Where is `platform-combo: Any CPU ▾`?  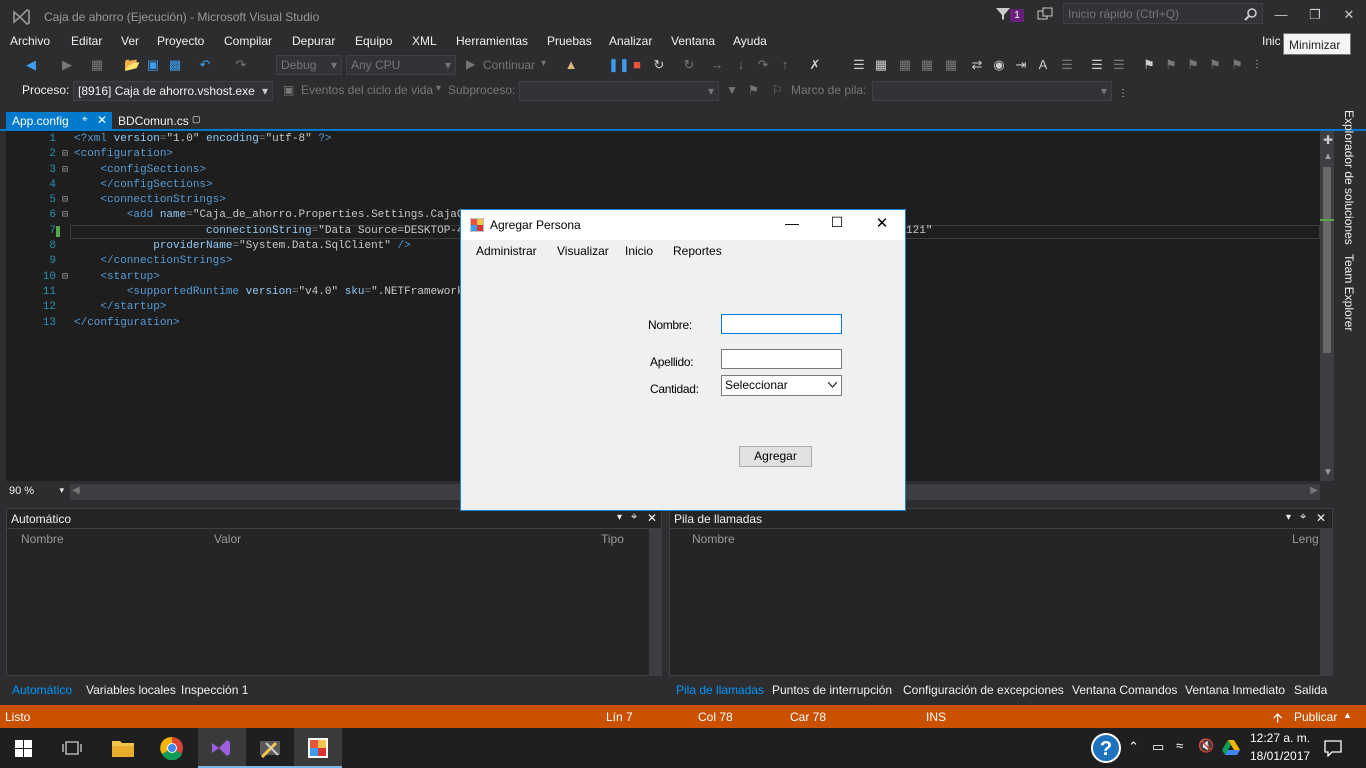 platform-combo: Any CPU ▾ is located at coordinates (401, 65).